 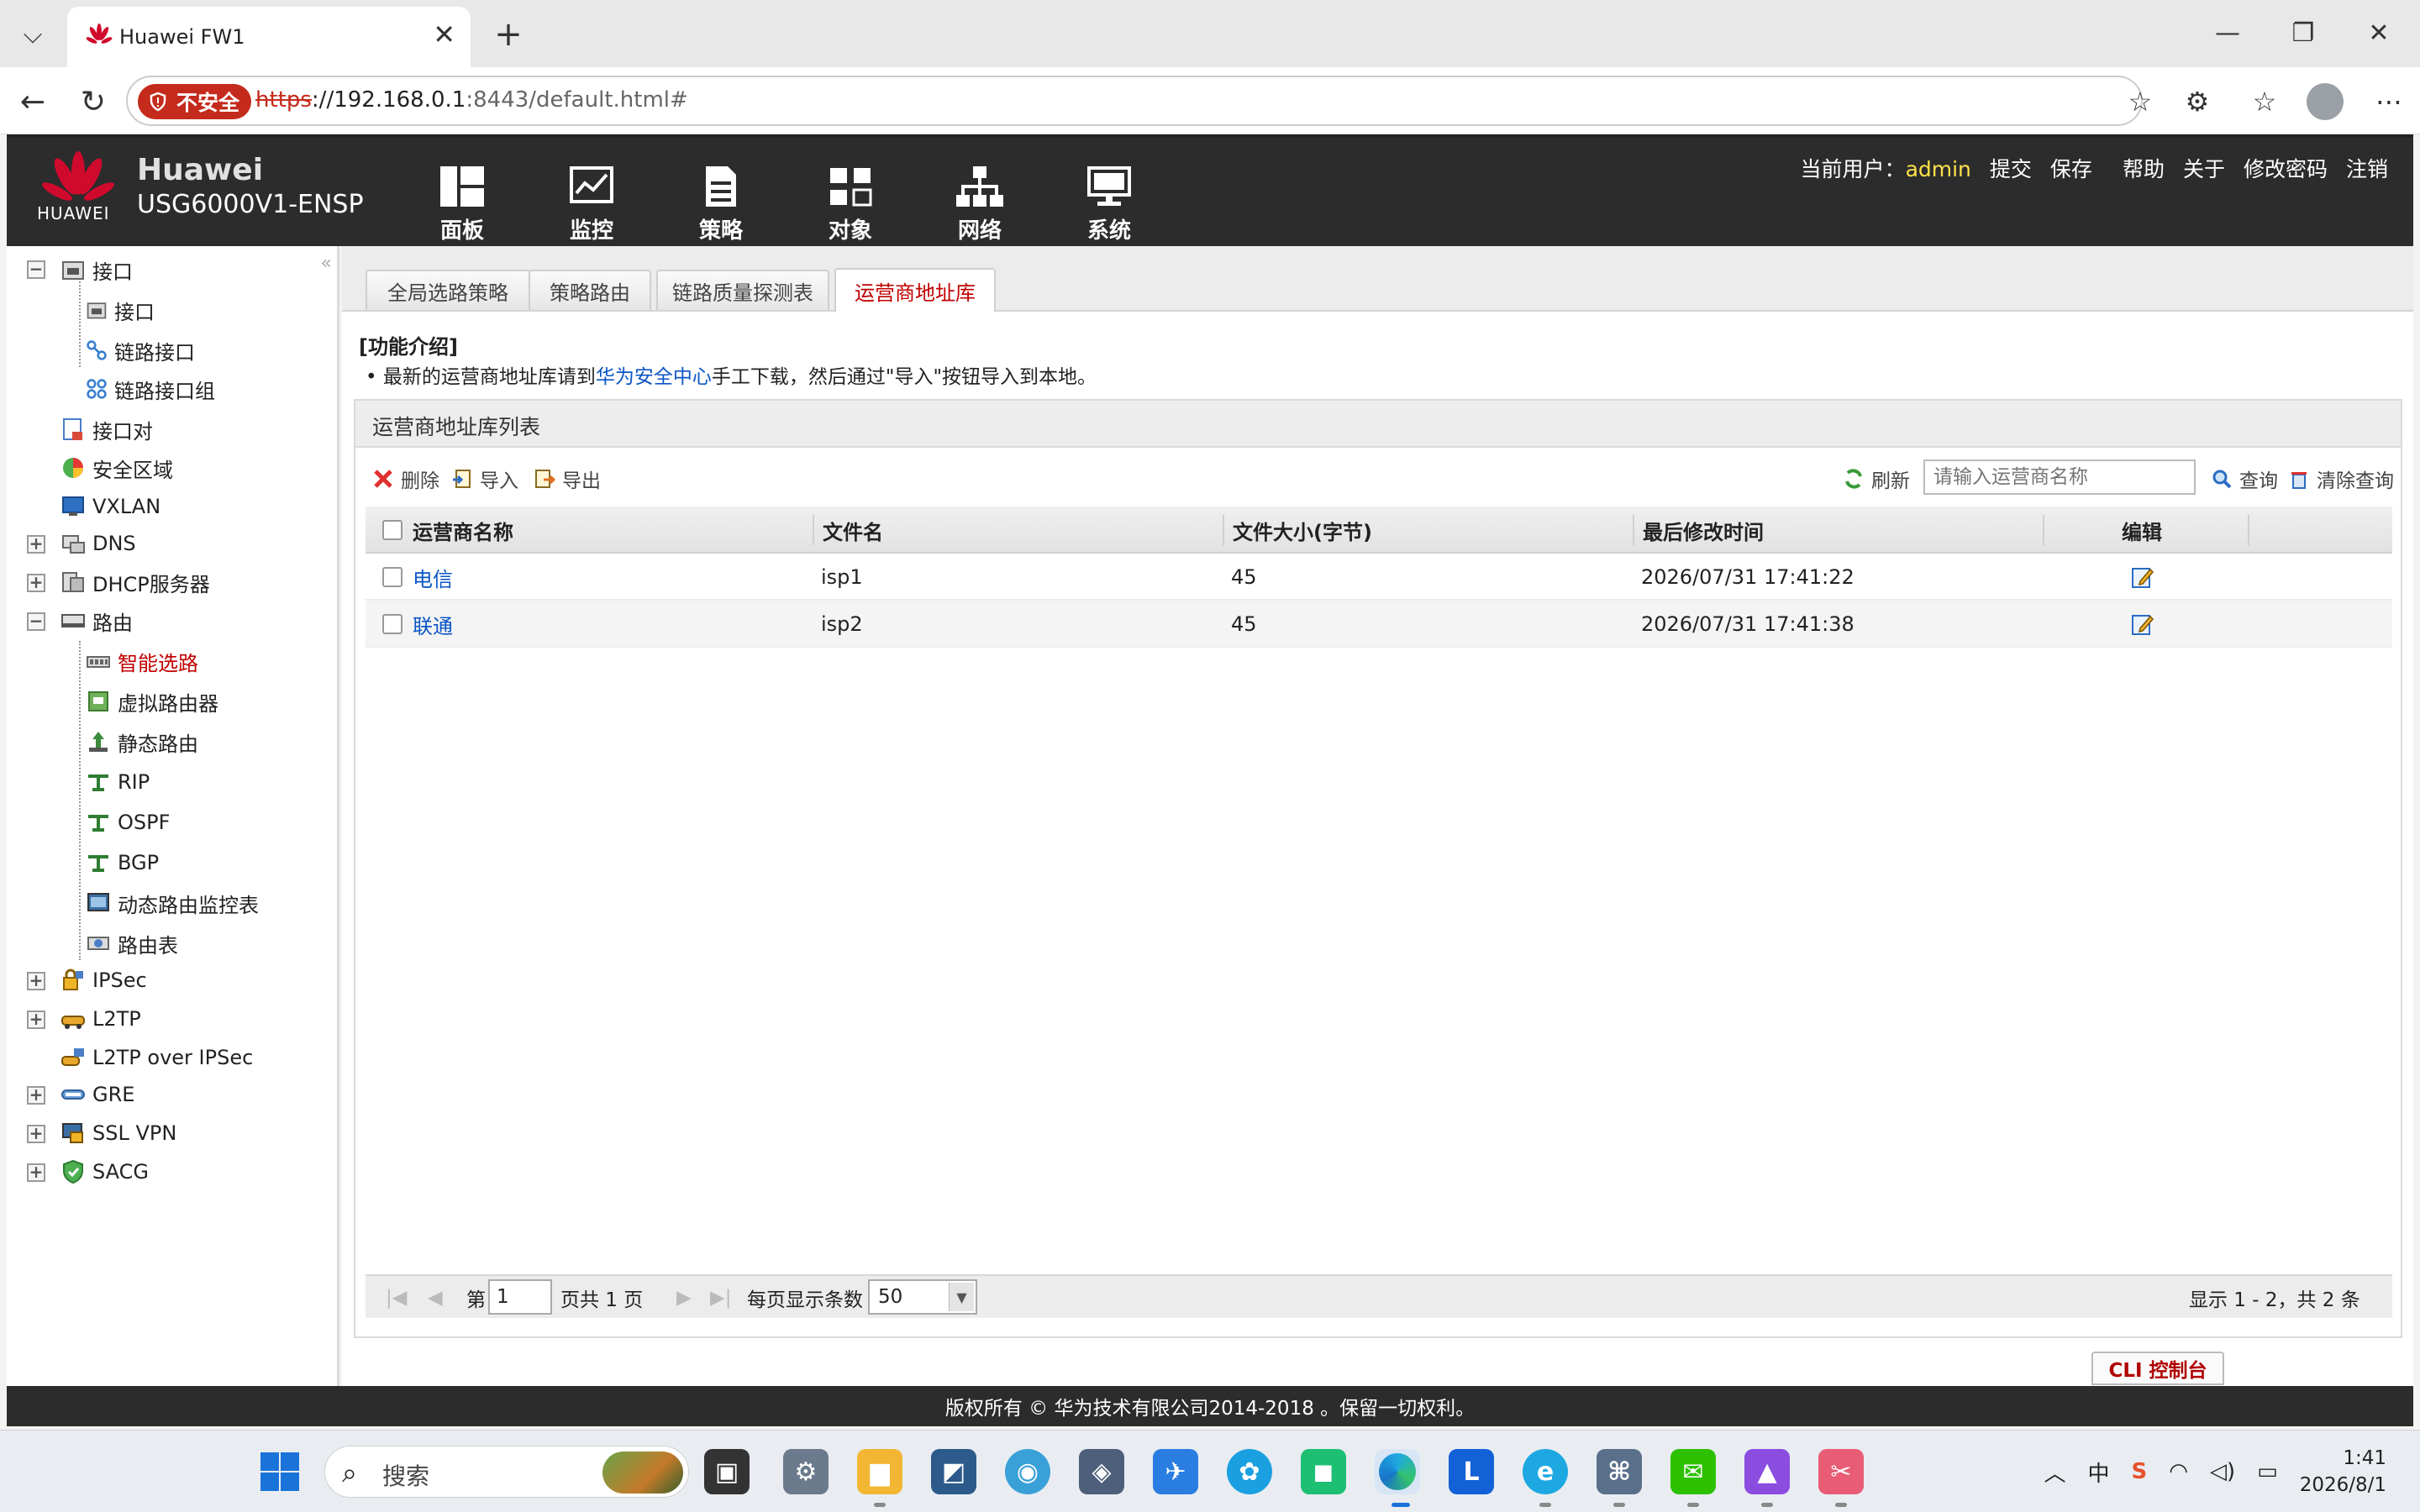 What do you see at coordinates (2157, 1368) in the screenshot?
I see `cli-console-button: CLI 控制台` at bounding box center [2157, 1368].